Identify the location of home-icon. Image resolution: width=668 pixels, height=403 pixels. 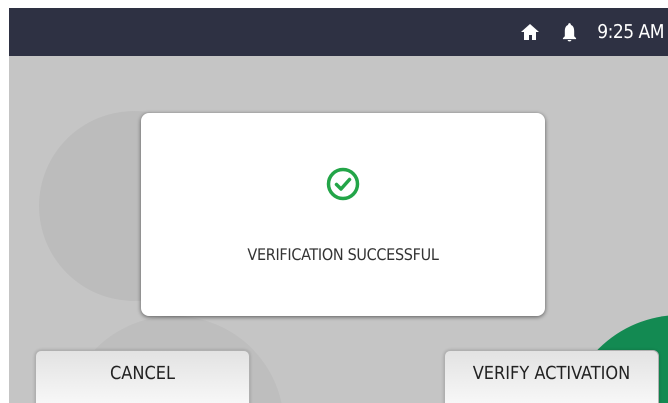
(530, 32).